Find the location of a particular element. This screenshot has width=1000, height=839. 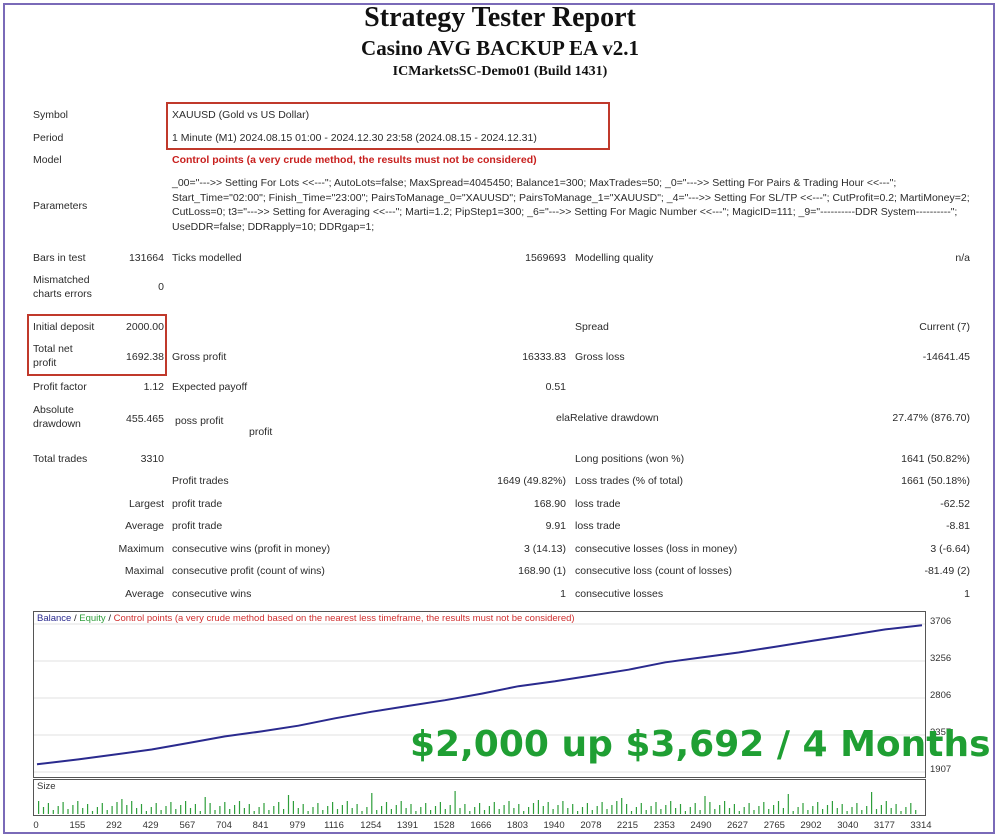

absolute-drawdown-label: Absolute drawdown is located at coordinates (57, 417).